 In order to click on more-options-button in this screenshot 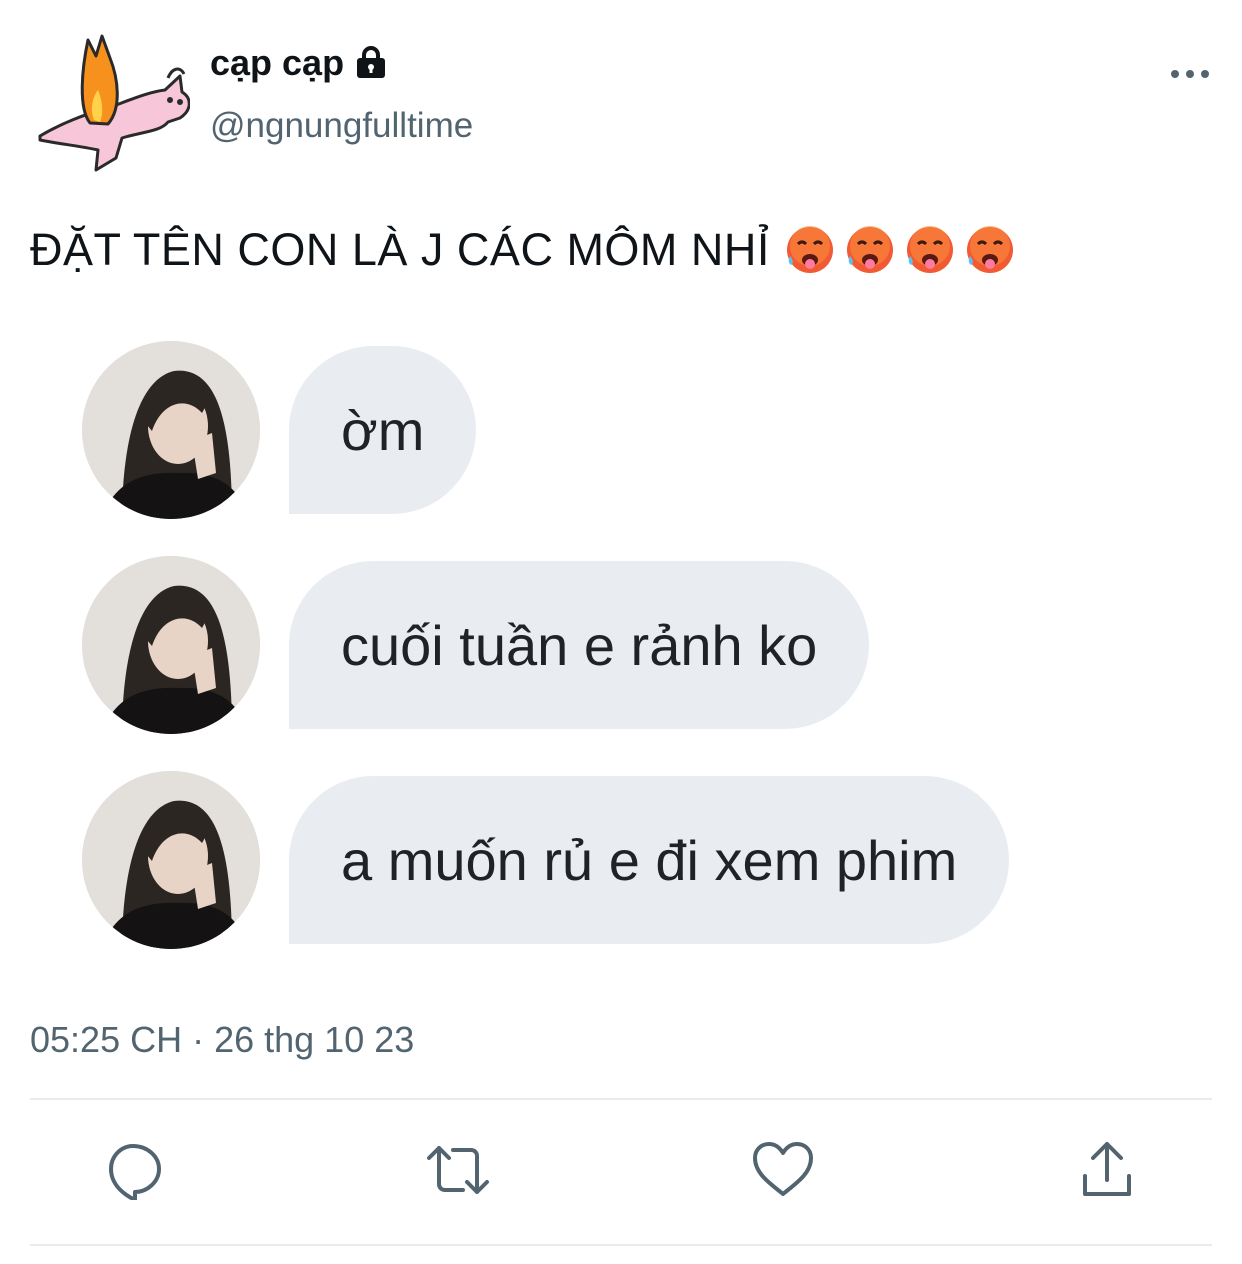, I will do `click(1190, 74)`.